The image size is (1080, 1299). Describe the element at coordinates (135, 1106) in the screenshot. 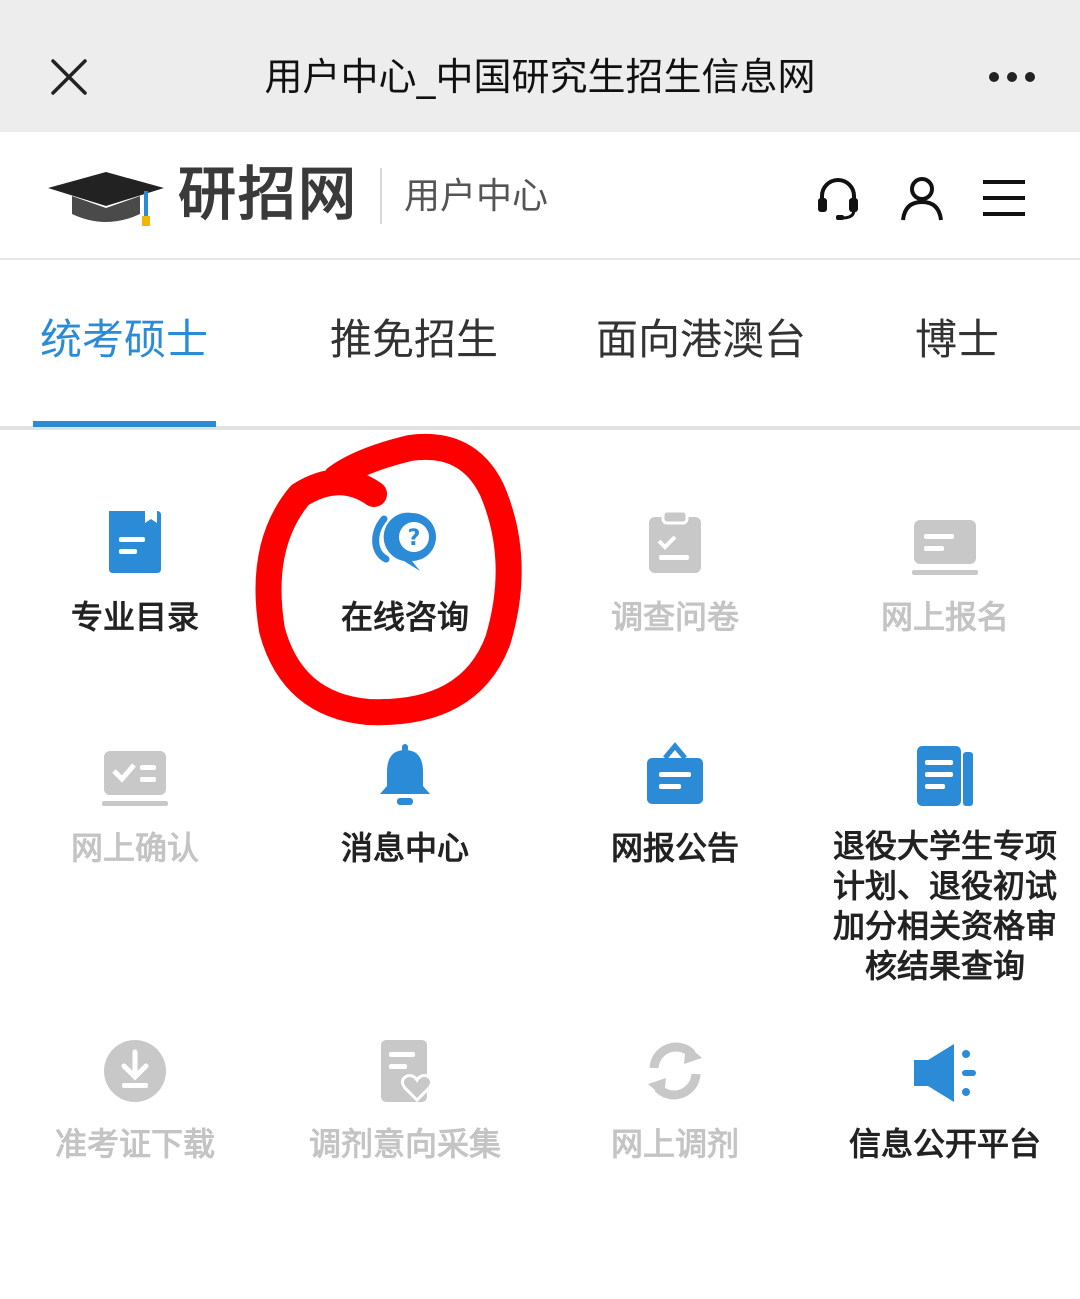

I see `grid-item-admission-ticket: 准考证下载` at that location.